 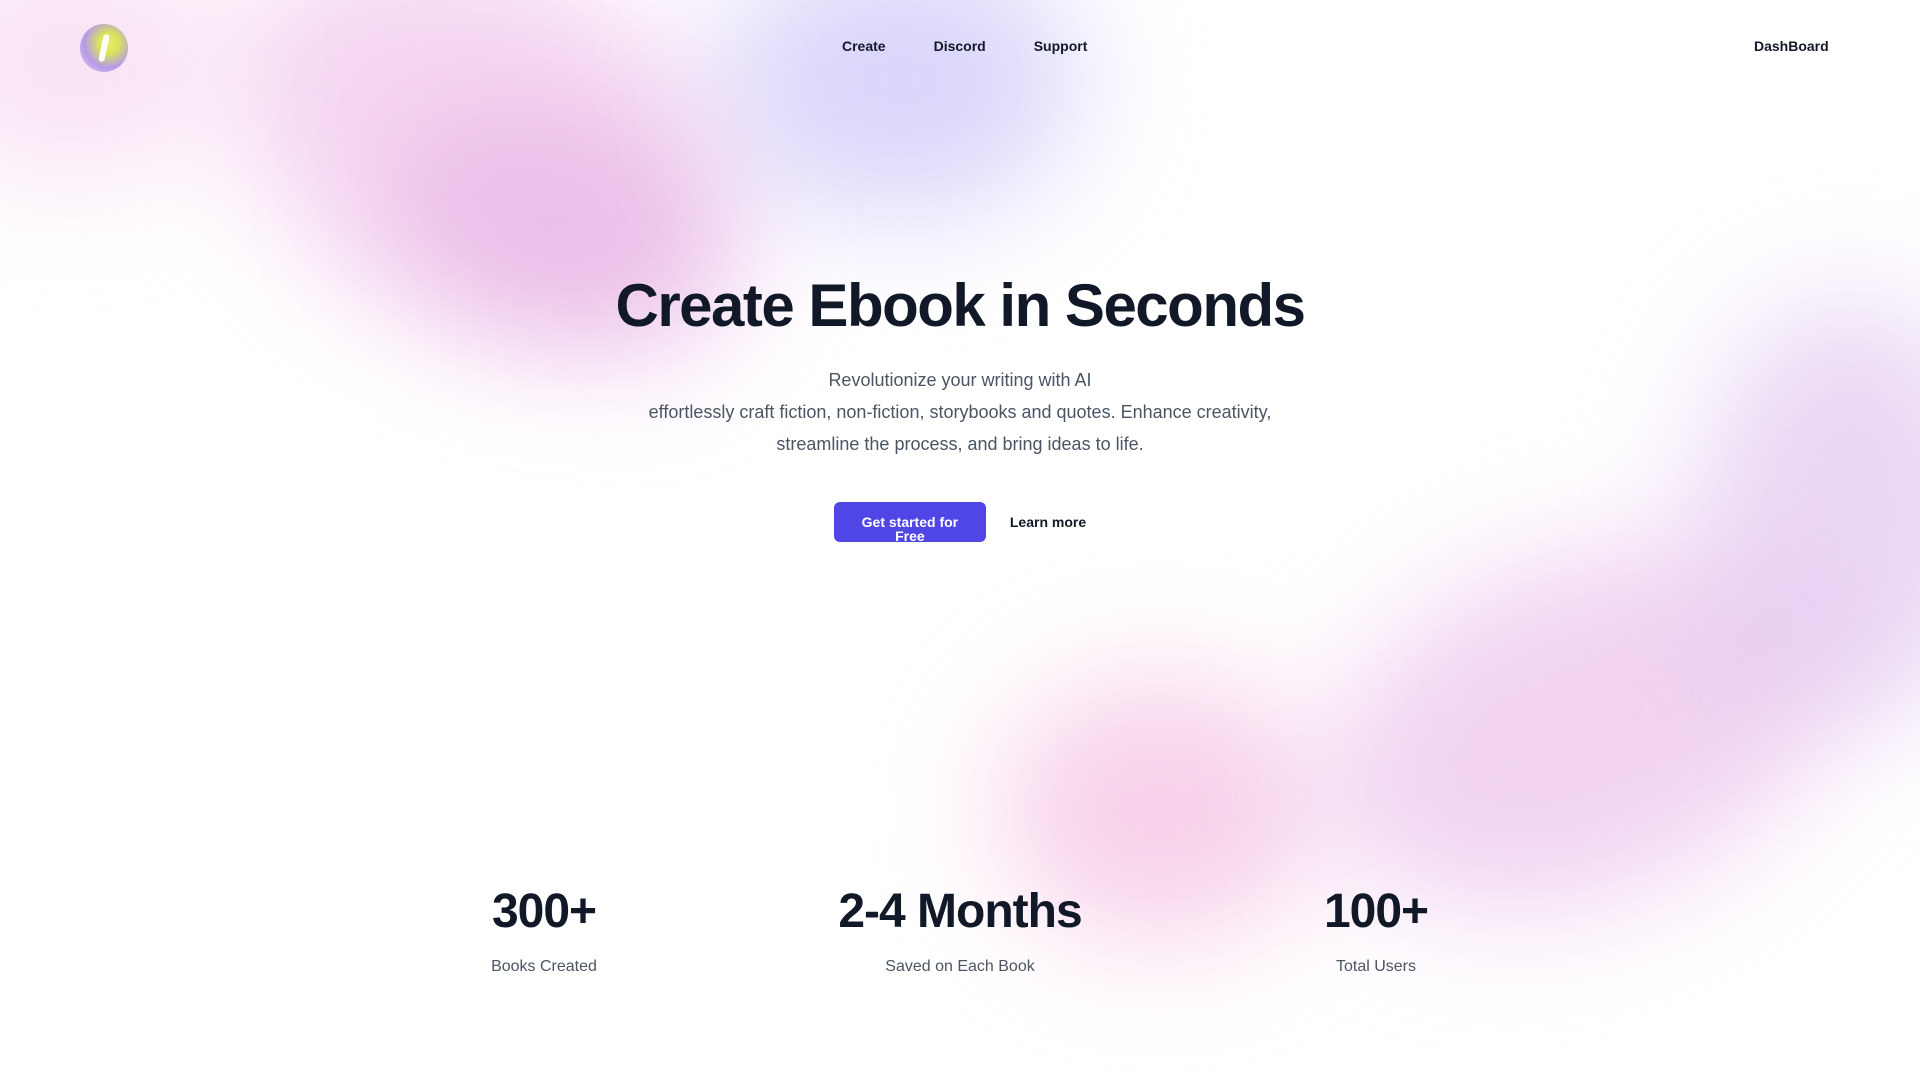 I want to click on nav-support-link: Support, so click(x=1061, y=46).